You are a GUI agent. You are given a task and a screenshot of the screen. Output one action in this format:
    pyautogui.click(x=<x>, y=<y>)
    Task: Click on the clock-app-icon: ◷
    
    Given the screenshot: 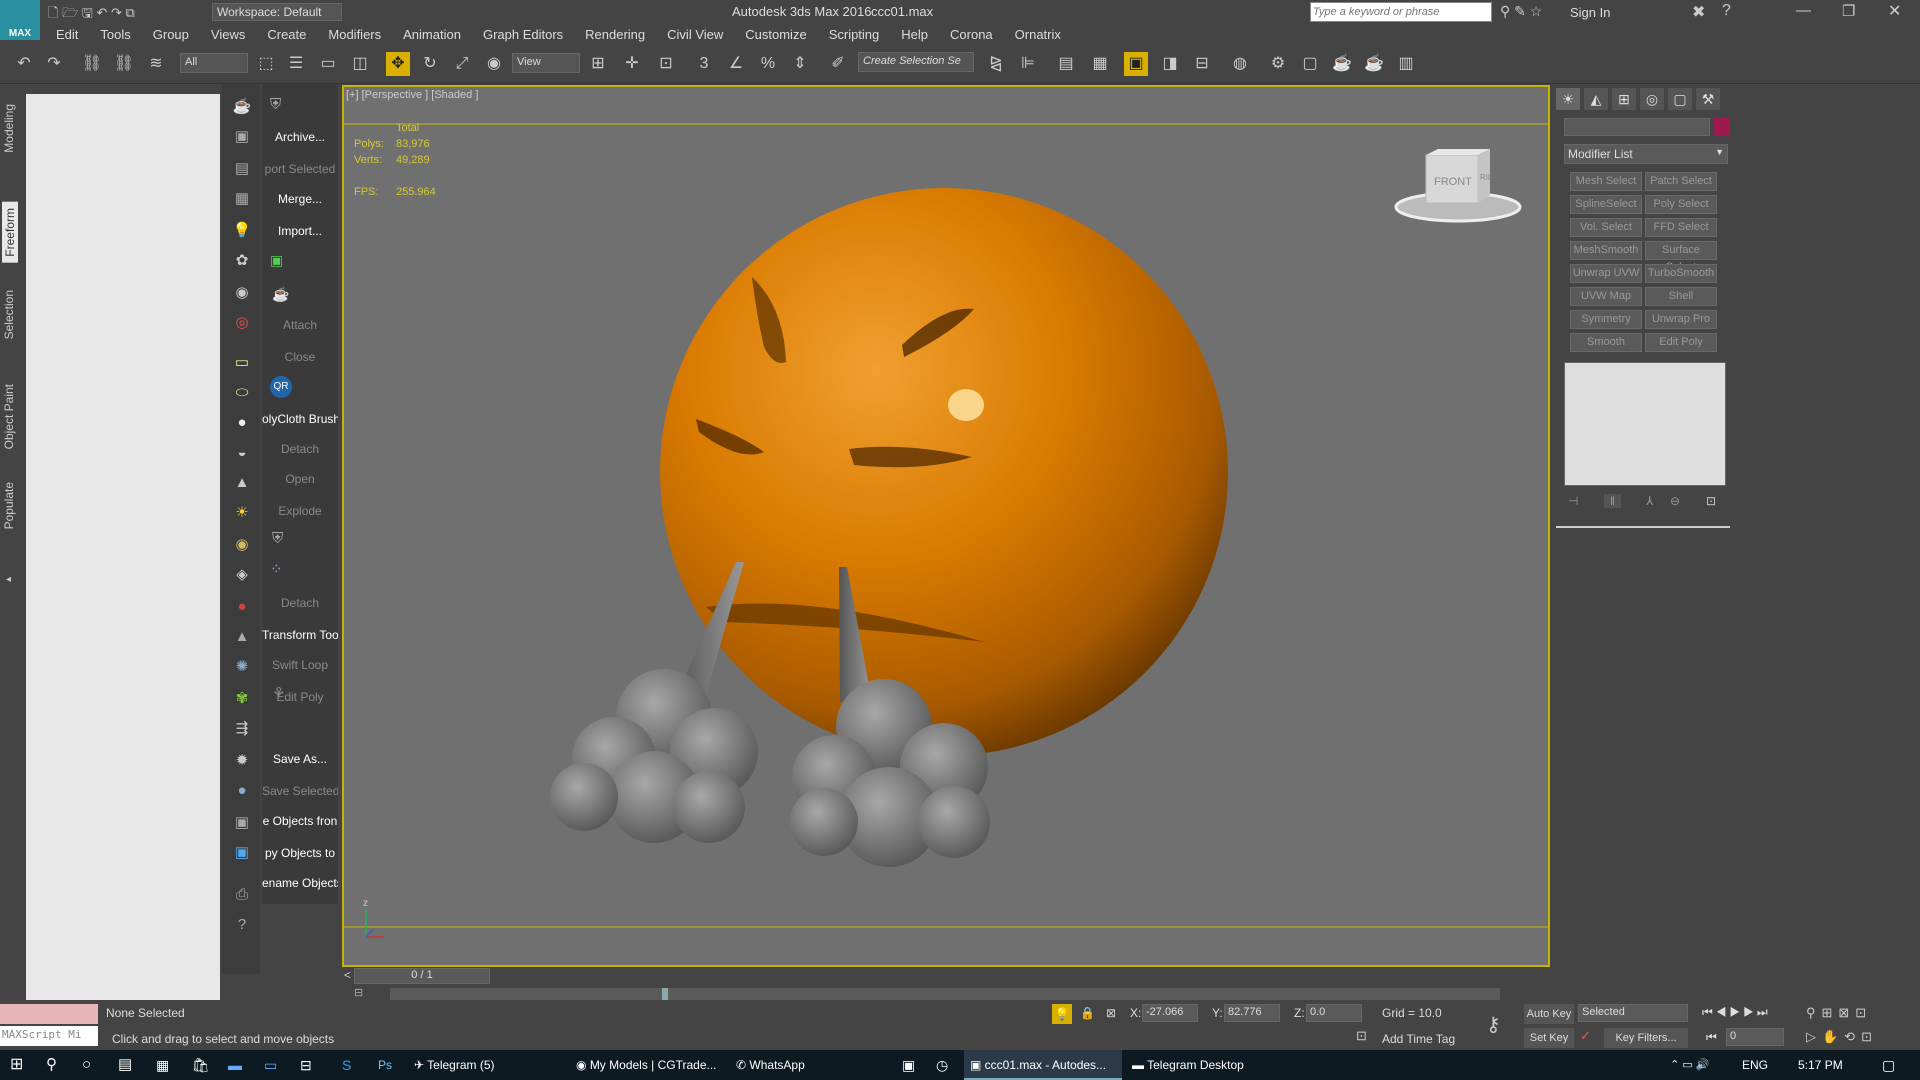 What is the action you would take?
    pyautogui.click(x=942, y=1065)
    